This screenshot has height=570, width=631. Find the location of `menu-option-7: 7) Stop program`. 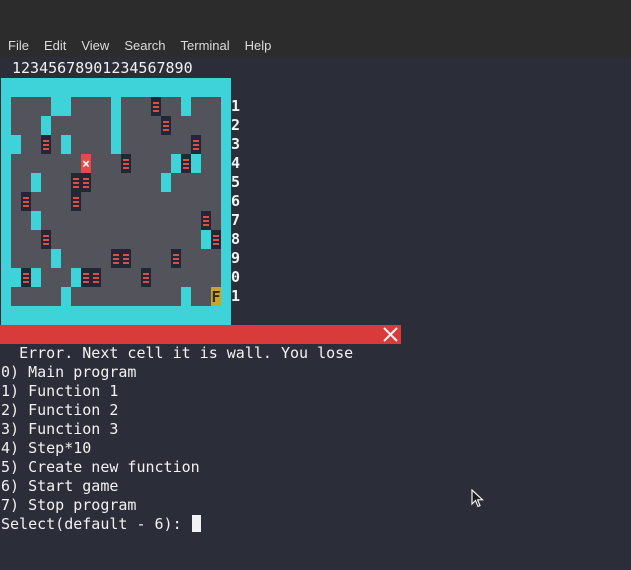

menu-option-7: 7) Stop program is located at coordinates (69, 505).